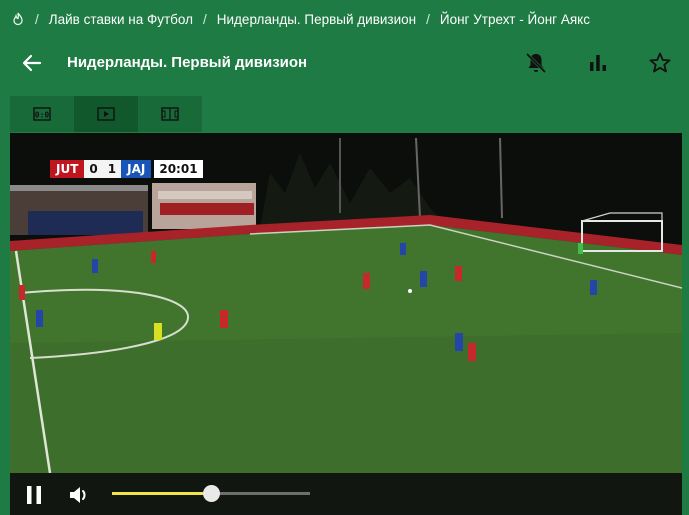 This screenshot has width=689, height=515. I want to click on score-overlay: JUT 0 1 JAJ 20:01, so click(126, 169).